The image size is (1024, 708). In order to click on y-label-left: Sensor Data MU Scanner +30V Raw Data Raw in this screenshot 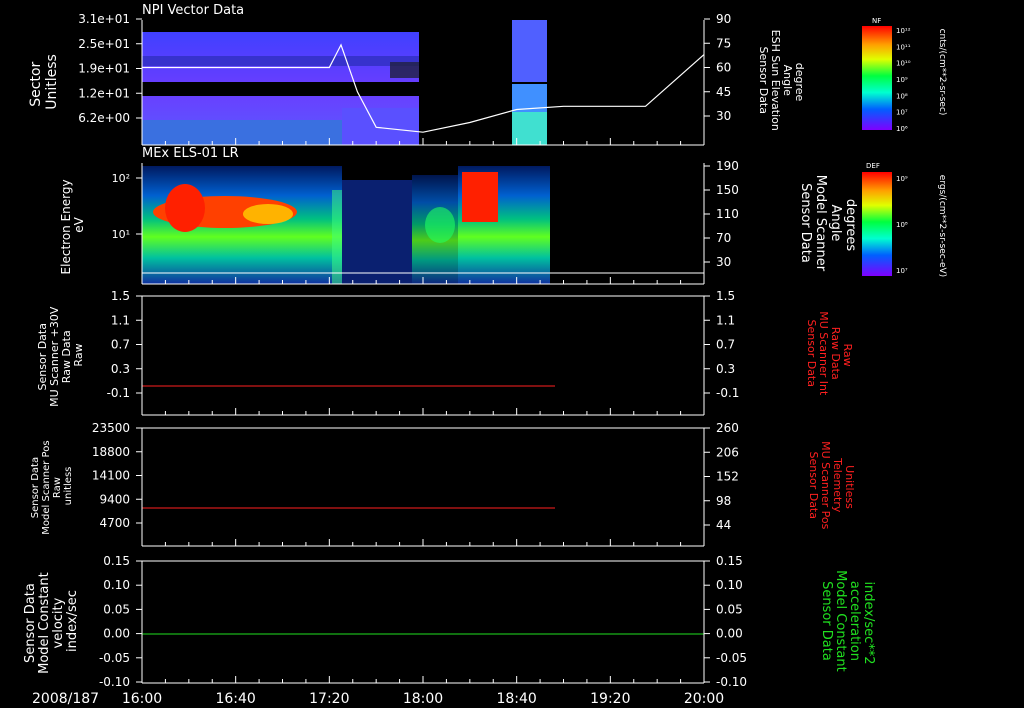, I will do `click(60, 355)`.